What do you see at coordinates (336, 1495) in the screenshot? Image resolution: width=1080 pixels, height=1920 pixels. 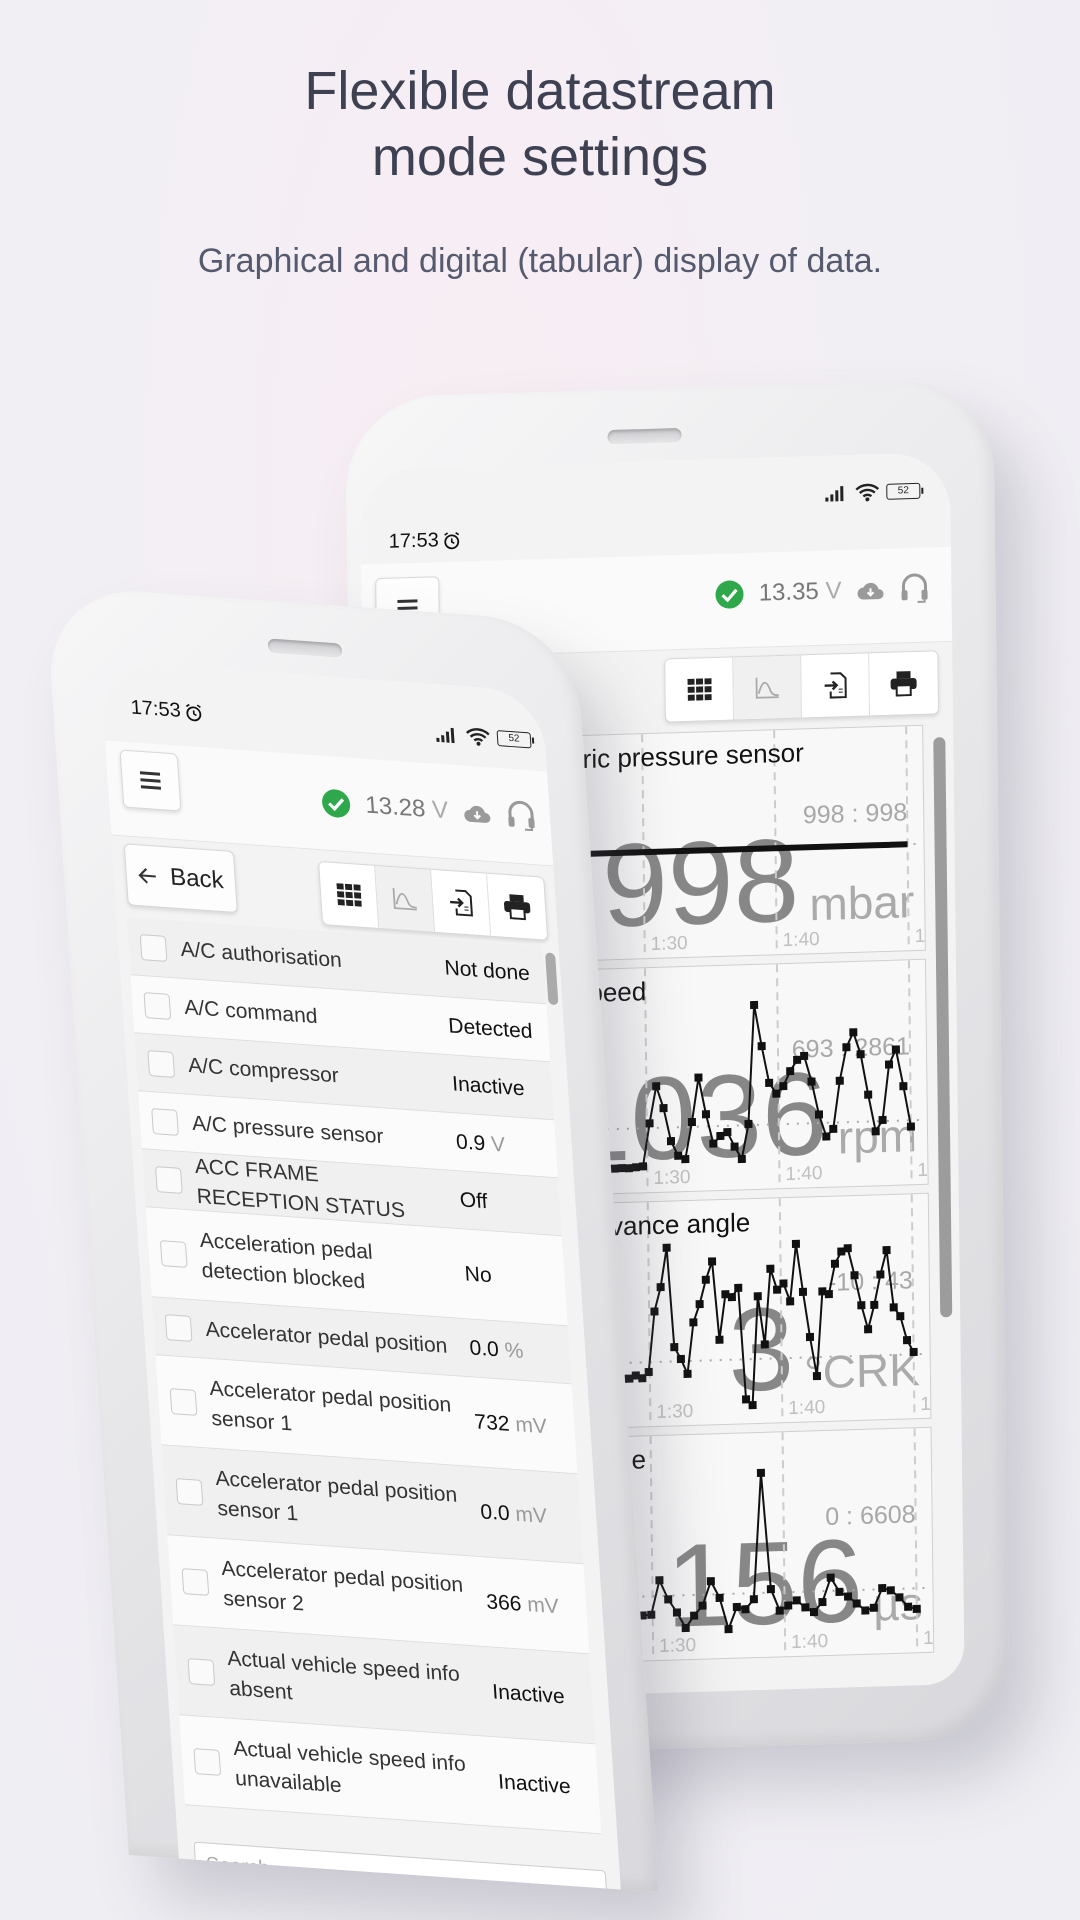 I see `row-label: Accelerator pedal position sensor 1` at bounding box center [336, 1495].